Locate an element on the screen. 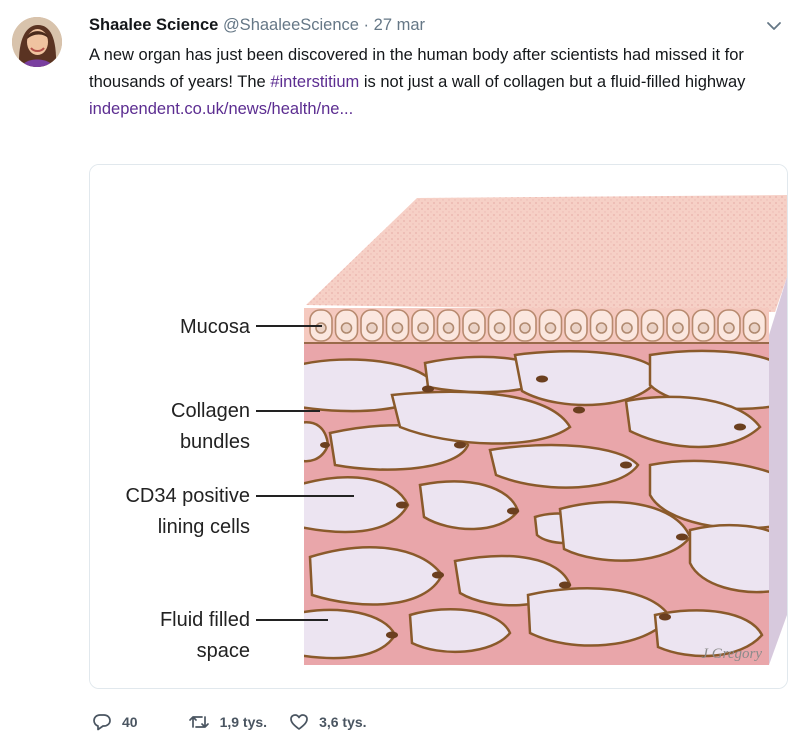  like-icon is located at coordinates (299, 722).